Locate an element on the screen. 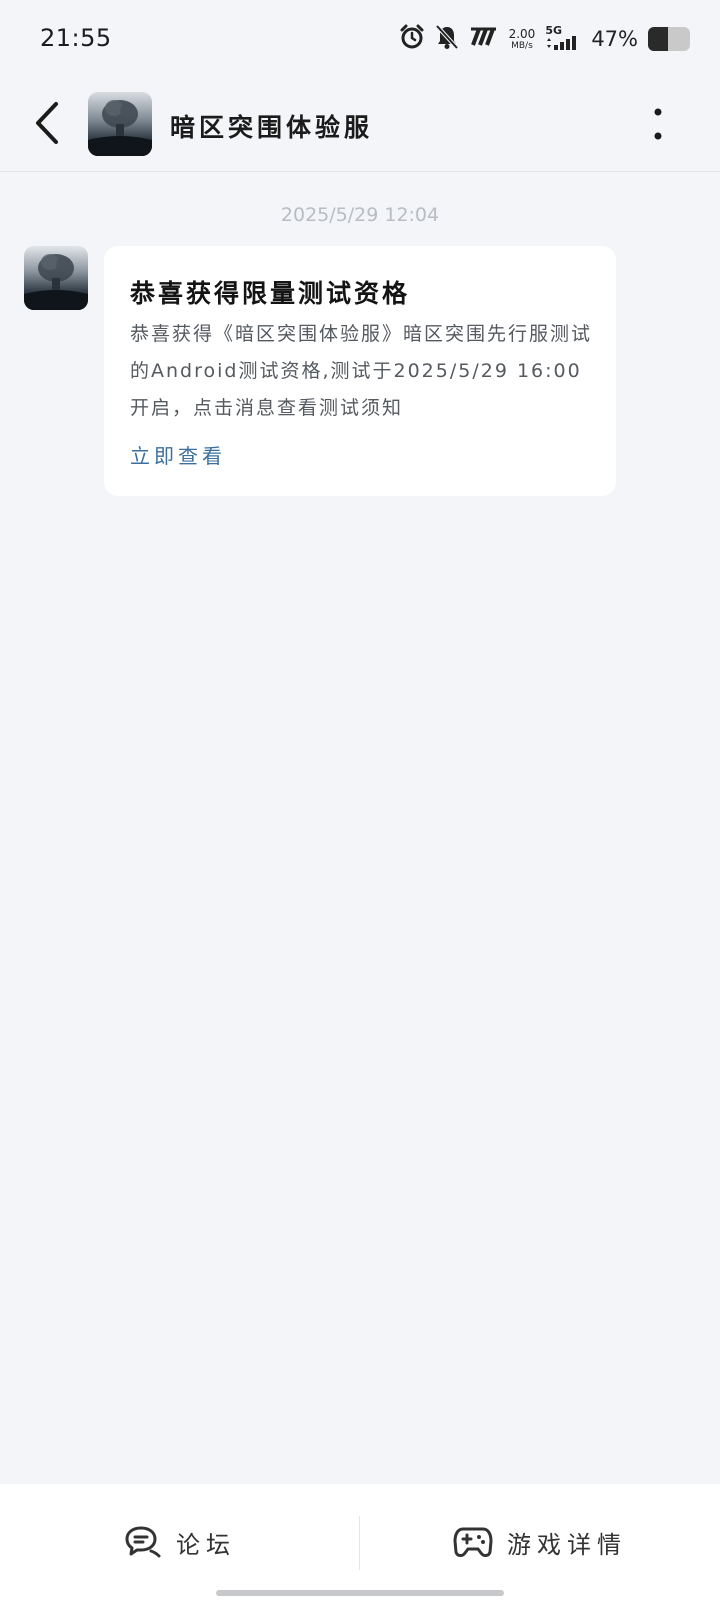 This screenshot has width=720, height=1600. battery-icon is located at coordinates (669, 39).